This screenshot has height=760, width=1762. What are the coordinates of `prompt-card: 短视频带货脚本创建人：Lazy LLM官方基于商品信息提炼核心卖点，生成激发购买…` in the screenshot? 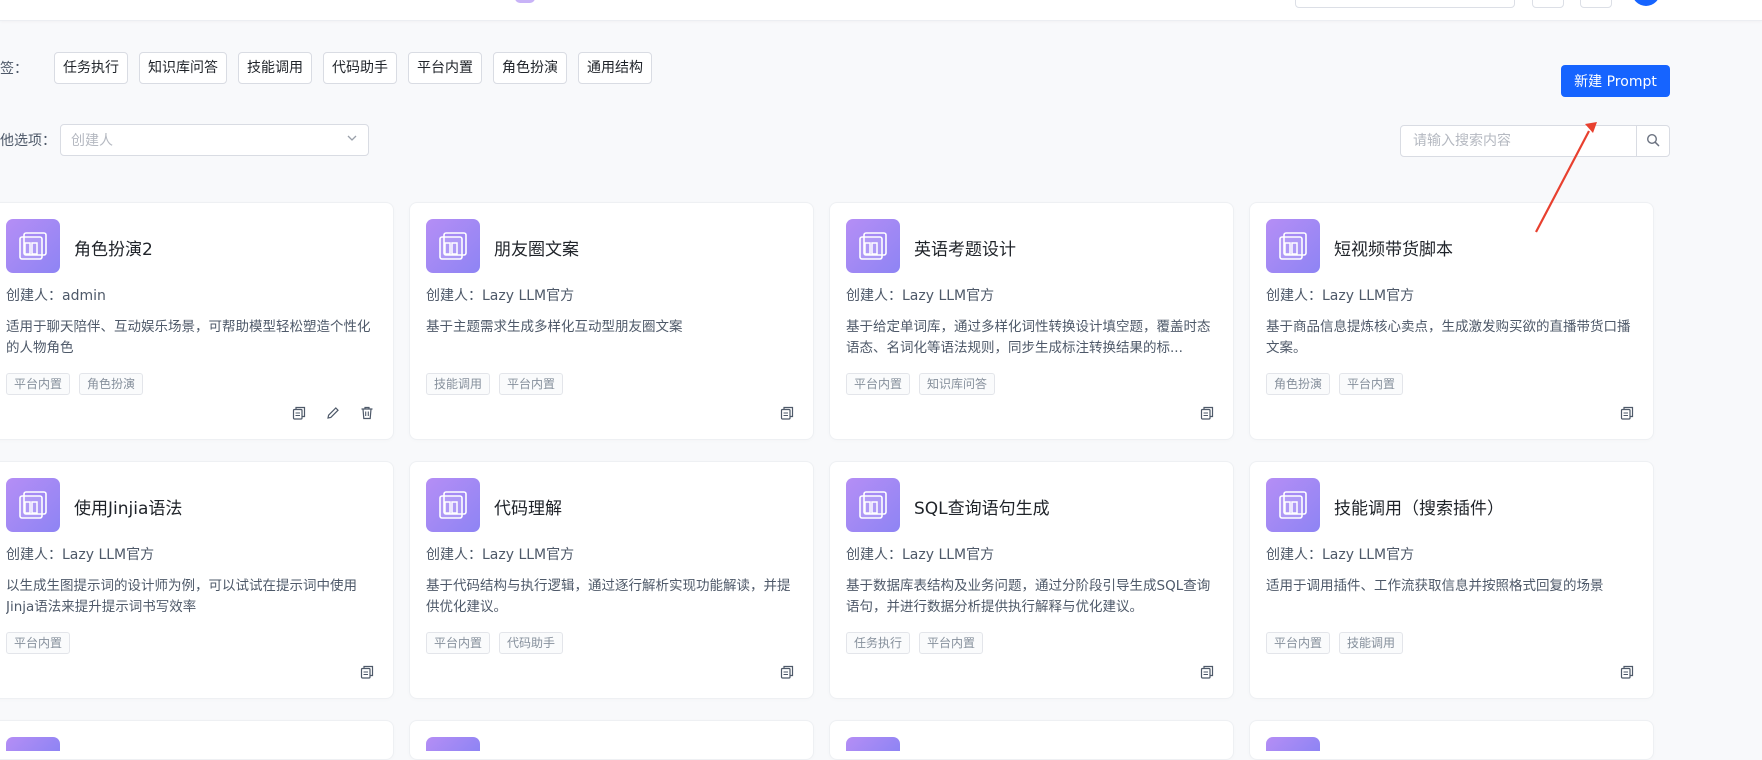 It's located at (1451, 321).